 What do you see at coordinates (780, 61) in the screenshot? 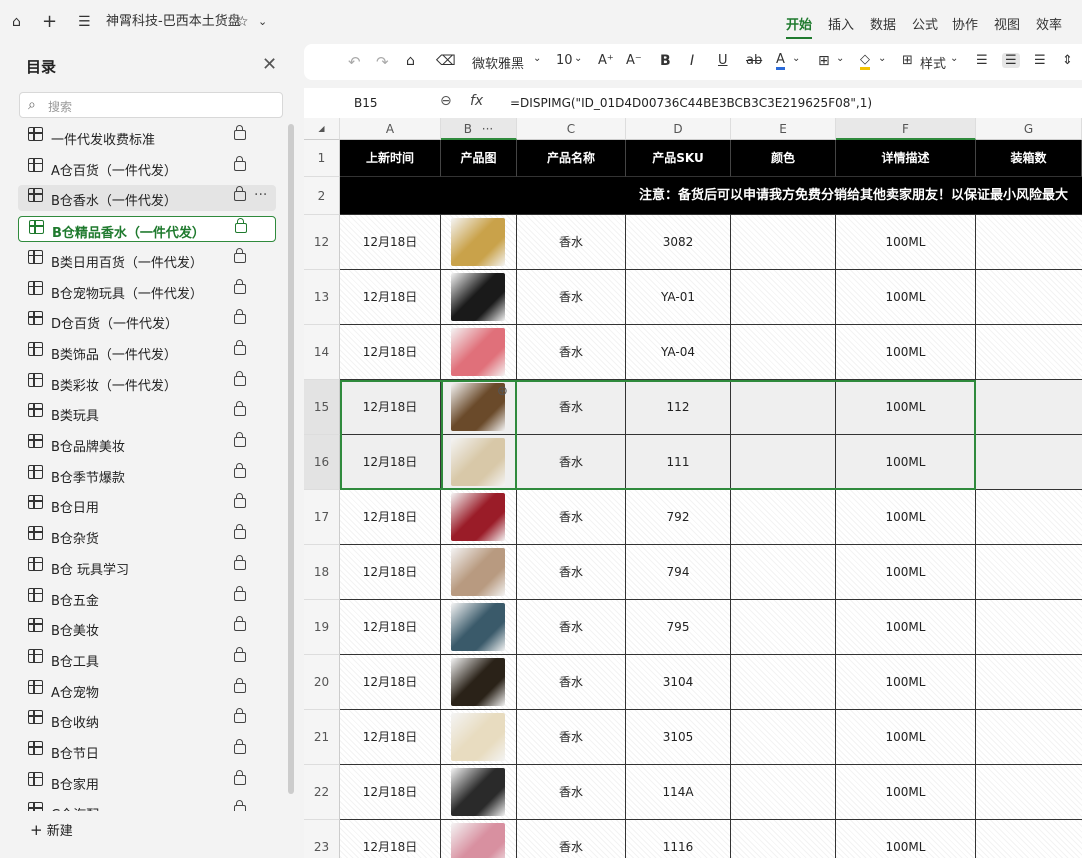
I see `font-color-icon: A` at bounding box center [780, 61].